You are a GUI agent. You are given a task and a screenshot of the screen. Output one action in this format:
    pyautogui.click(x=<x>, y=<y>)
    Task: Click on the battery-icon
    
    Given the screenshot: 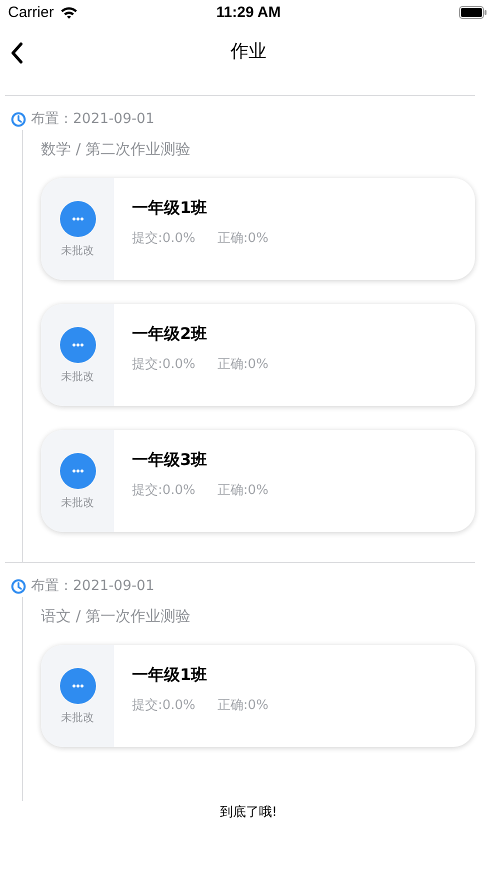 What is the action you would take?
    pyautogui.click(x=473, y=12)
    